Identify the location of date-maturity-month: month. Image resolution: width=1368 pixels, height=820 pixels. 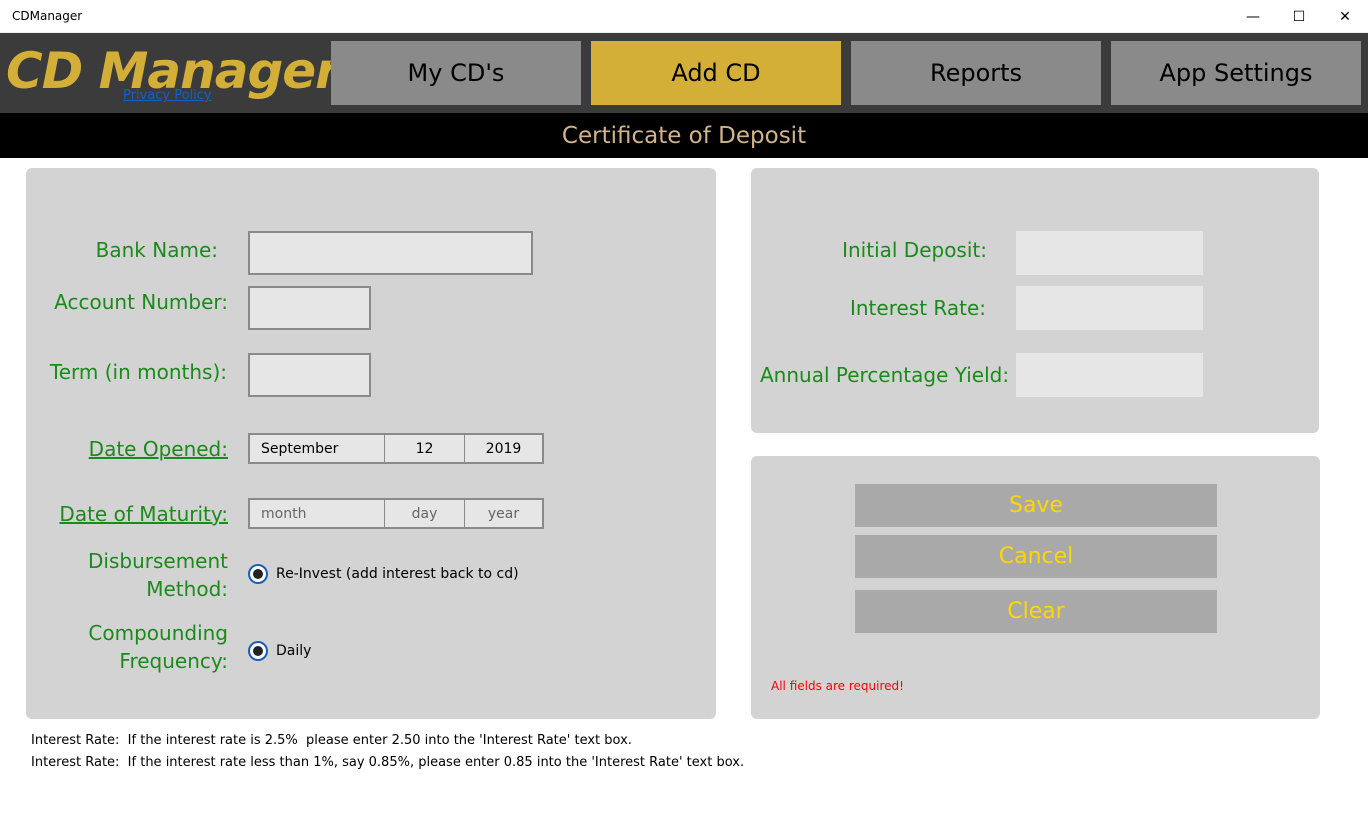
(317, 513).